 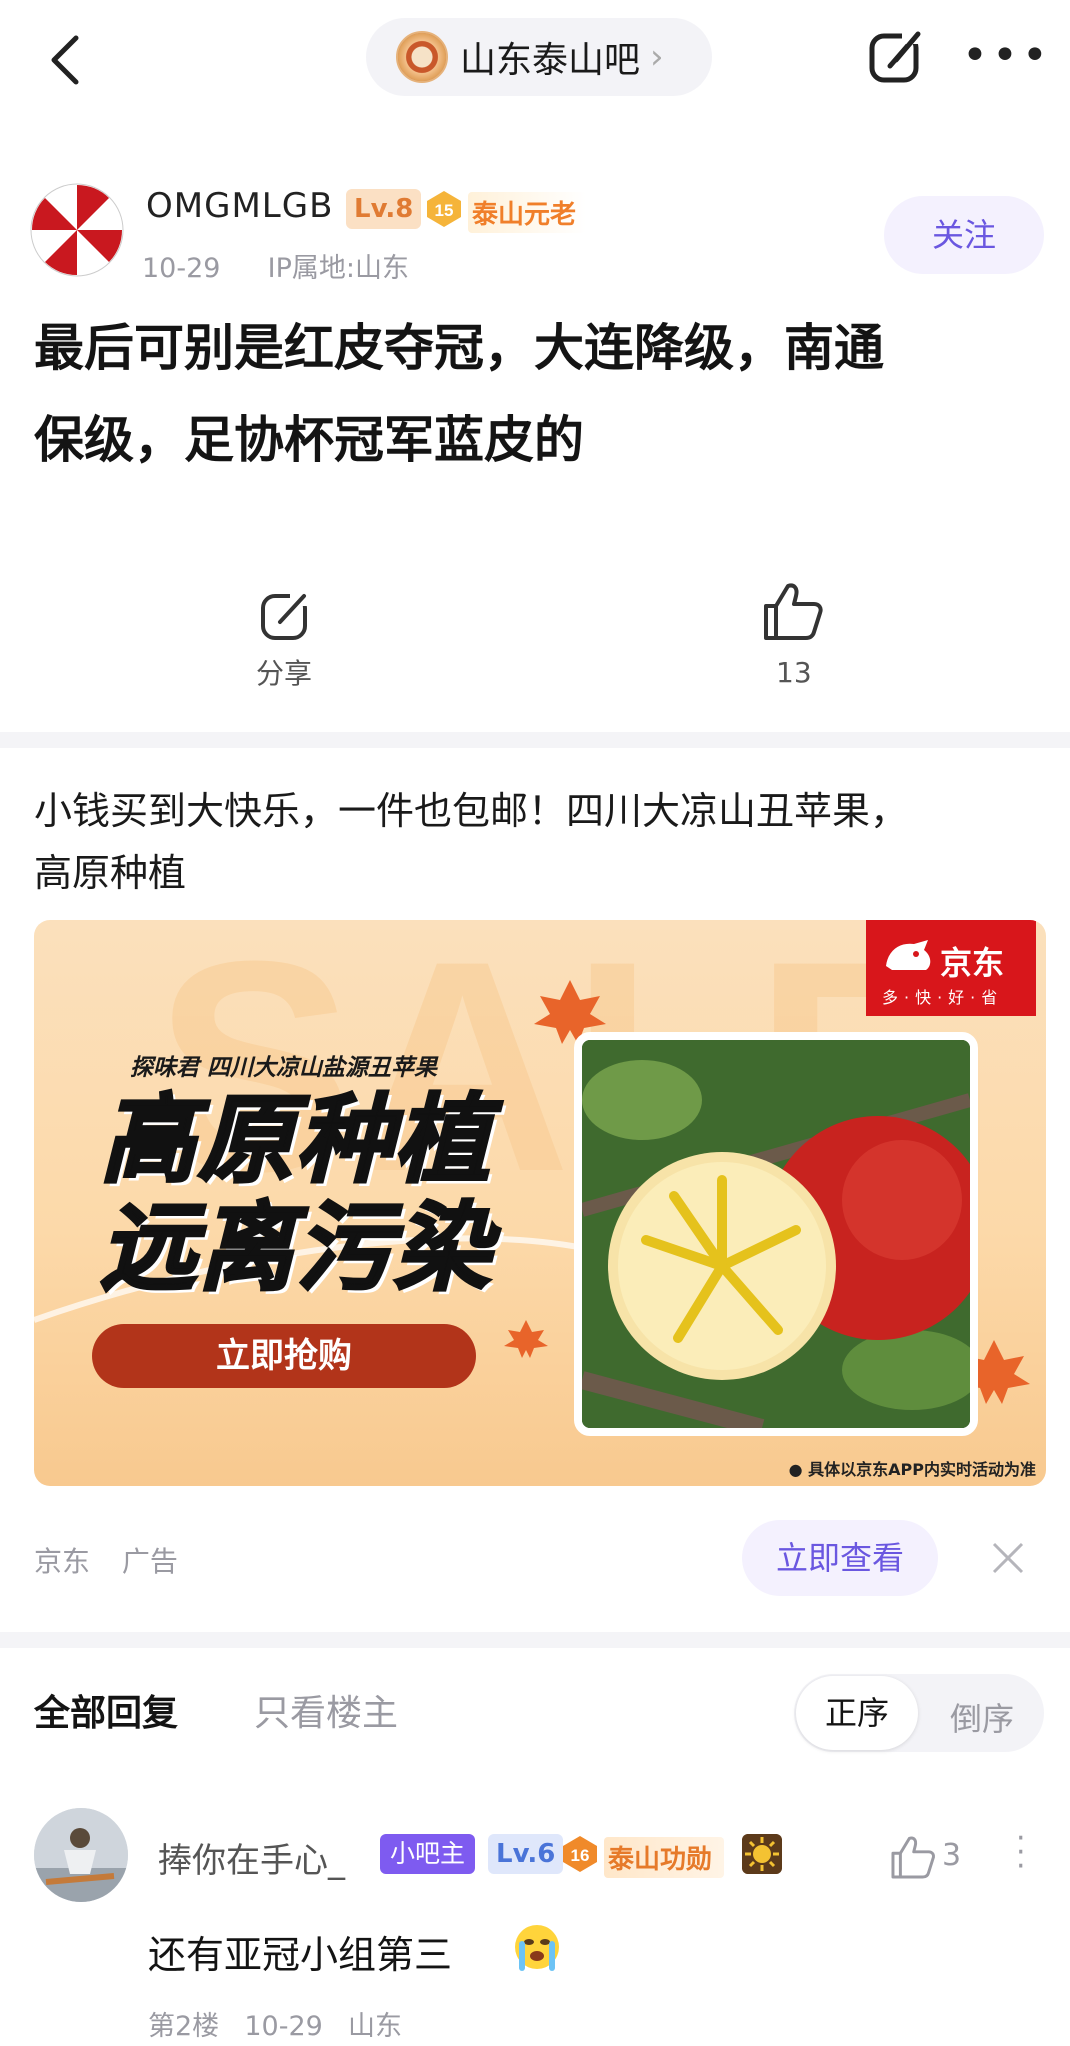 I want to click on medal-icon: 15, so click(x=444, y=209).